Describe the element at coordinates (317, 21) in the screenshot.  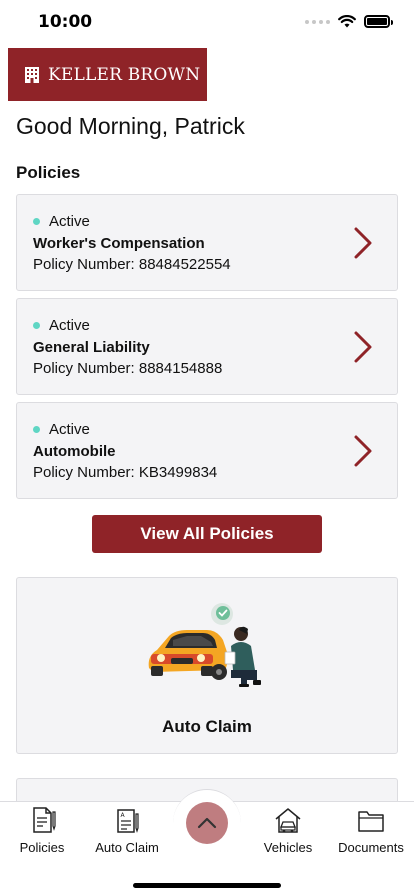
I see `cellular-signal-icon` at that location.